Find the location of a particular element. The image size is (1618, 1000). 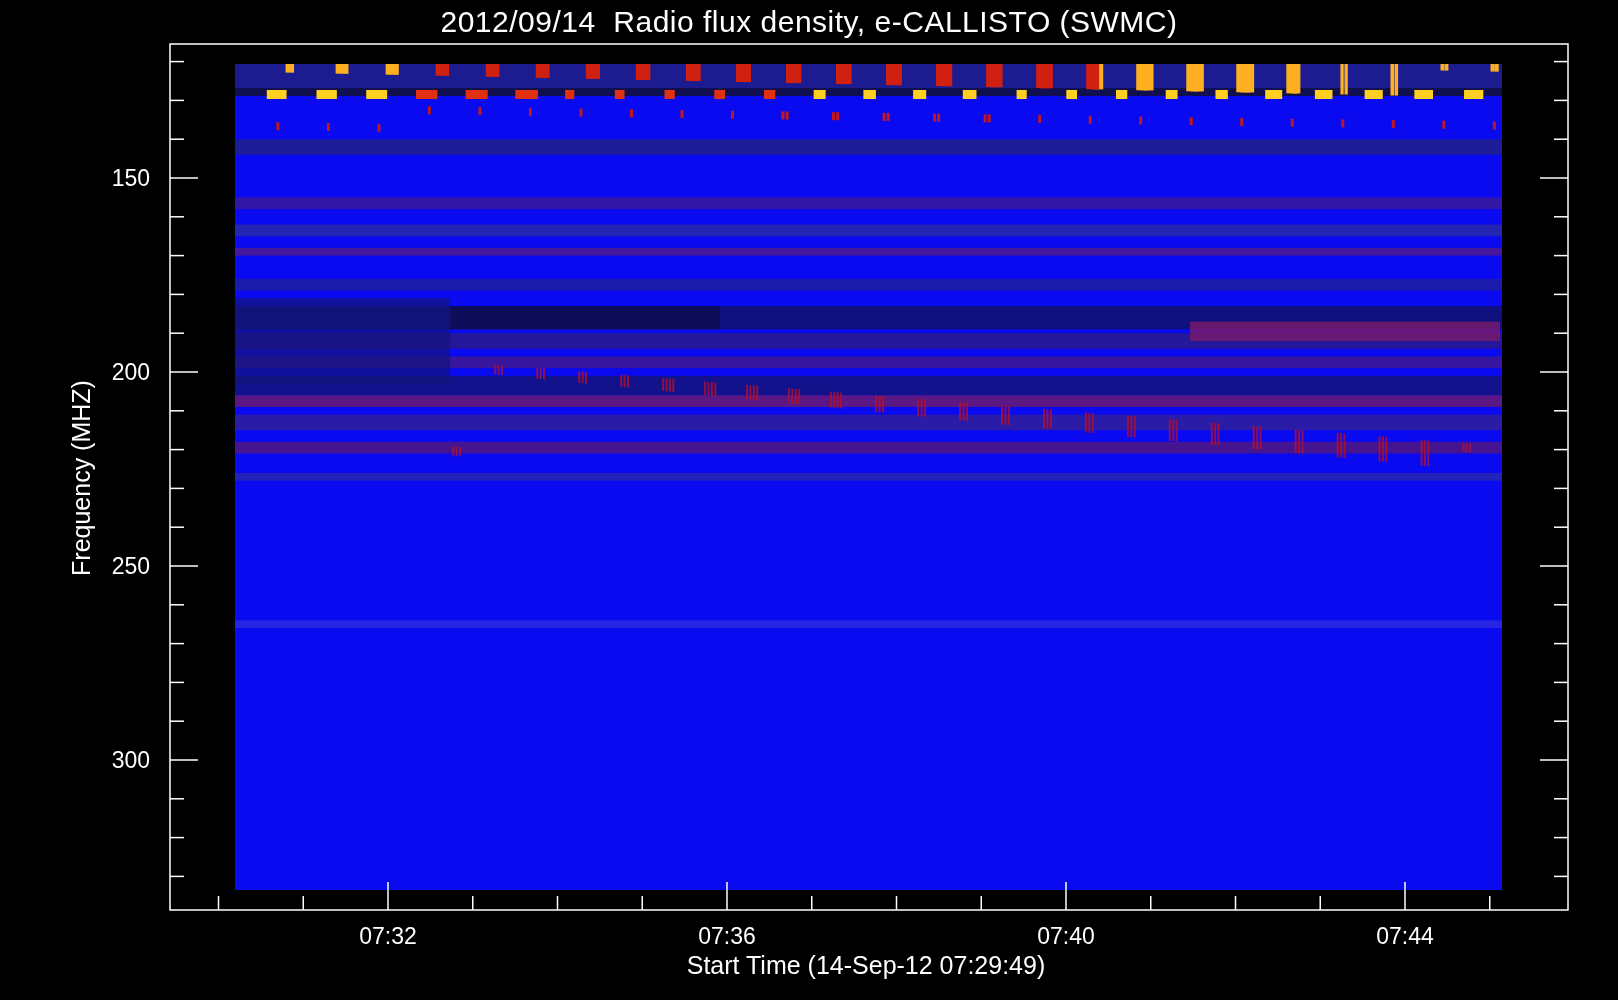

plot-title: 2012/09/14 Radio flux density, e-CALLISTO (SWMC) is located at coordinates (809, 21).